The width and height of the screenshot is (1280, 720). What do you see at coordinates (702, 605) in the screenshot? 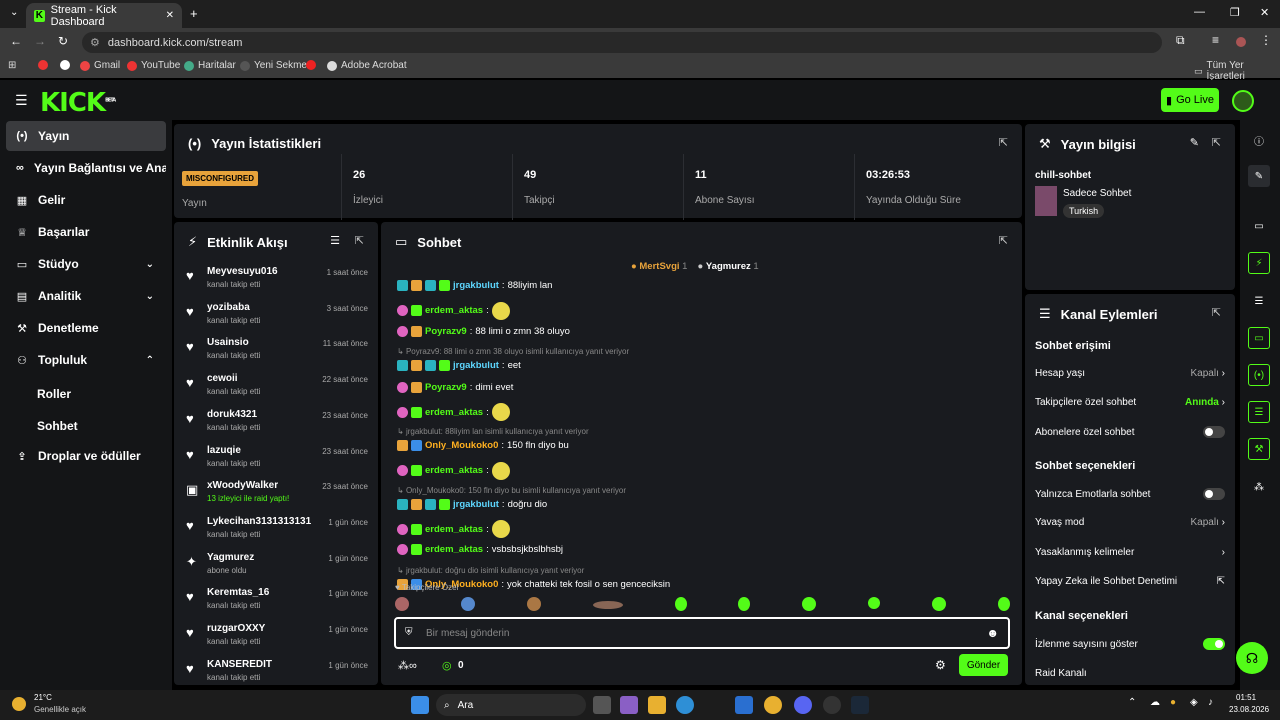
I see `emote-bar` at bounding box center [702, 605].